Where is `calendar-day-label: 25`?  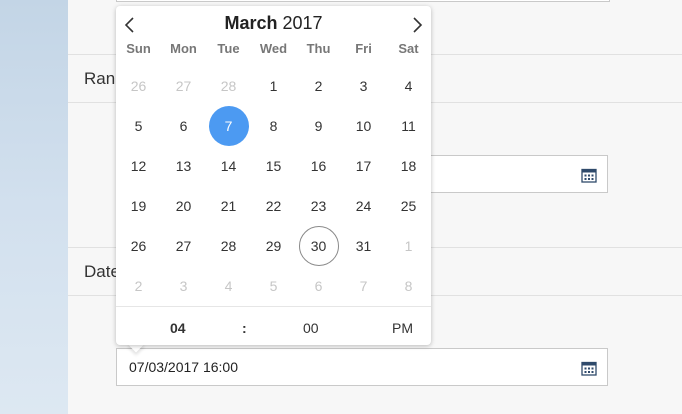 calendar-day-label: 25 is located at coordinates (408, 206).